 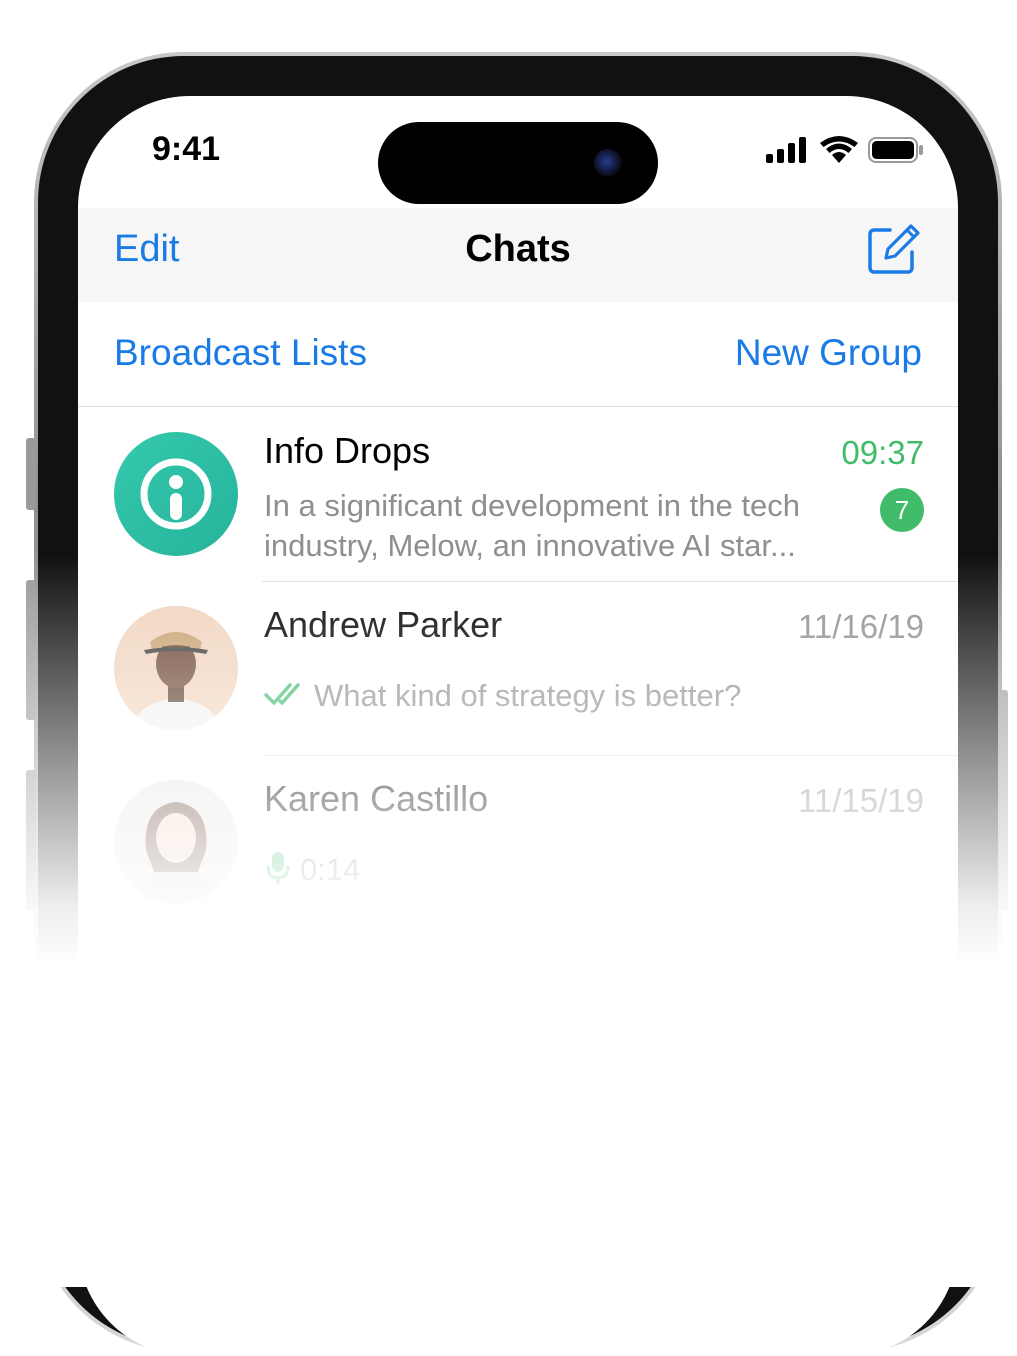 I want to click on chat-preview: 0:14, so click(x=330, y=869).